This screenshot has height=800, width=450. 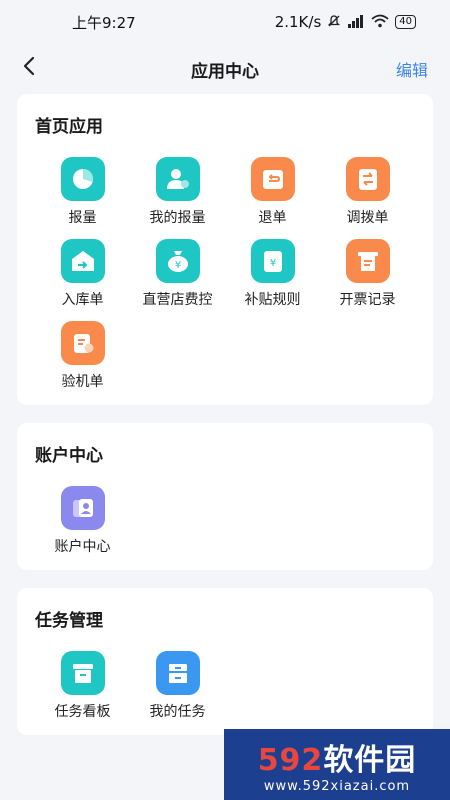 What do you see at coordinates (356, 22) in the screenshot?
I see `signal-icon` at bounding box center [356, 22].